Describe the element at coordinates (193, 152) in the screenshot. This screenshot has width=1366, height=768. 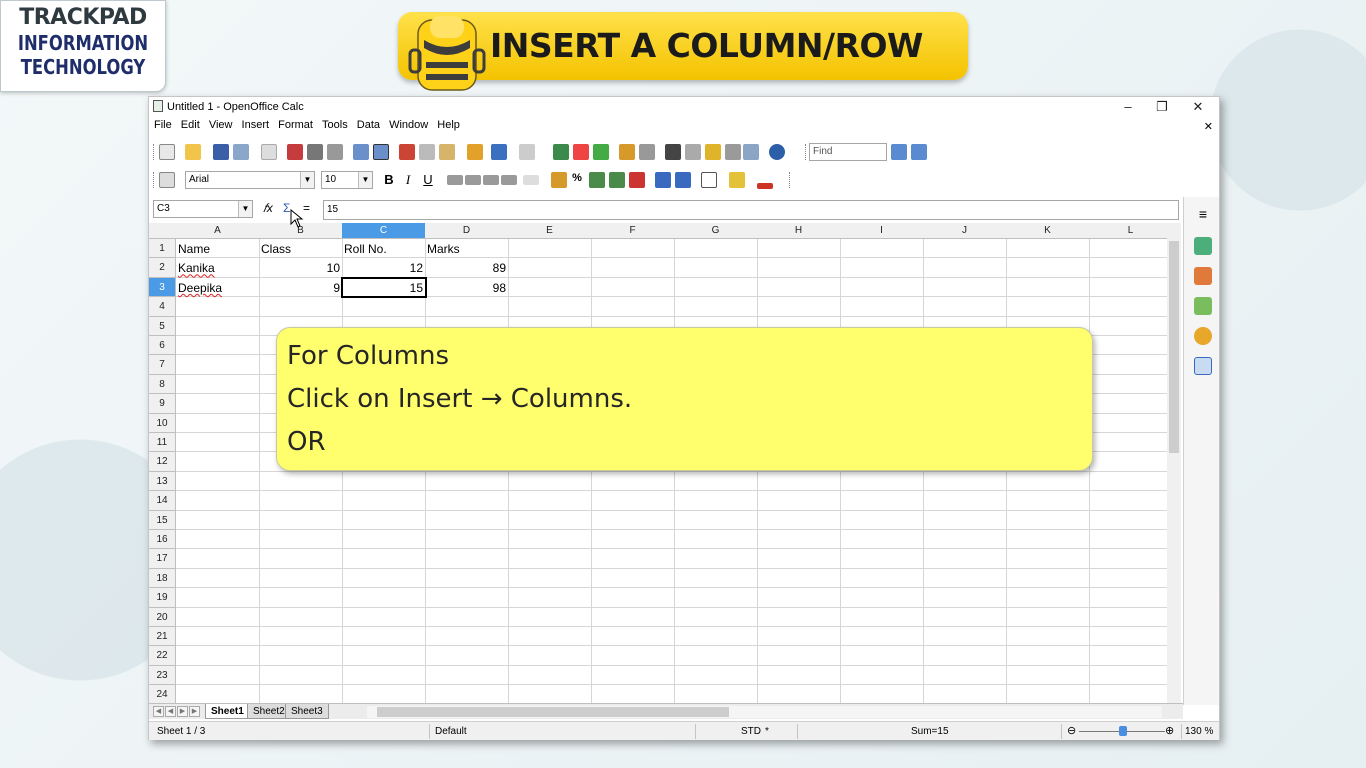
I see `open-folder-icon` at that location.